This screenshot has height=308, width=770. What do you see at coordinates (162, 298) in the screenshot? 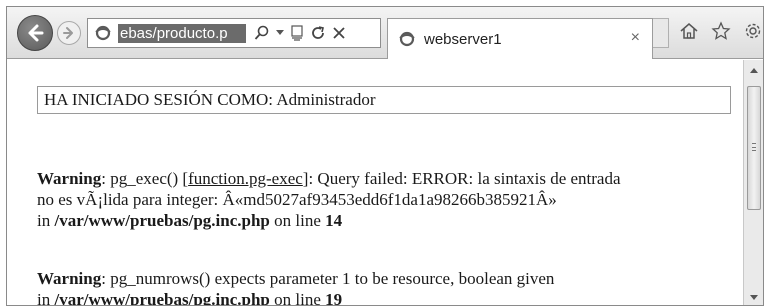
I see `warning-2-path: /var/www/pruebas/pg.inc.php` at bounding box center [162, 298].